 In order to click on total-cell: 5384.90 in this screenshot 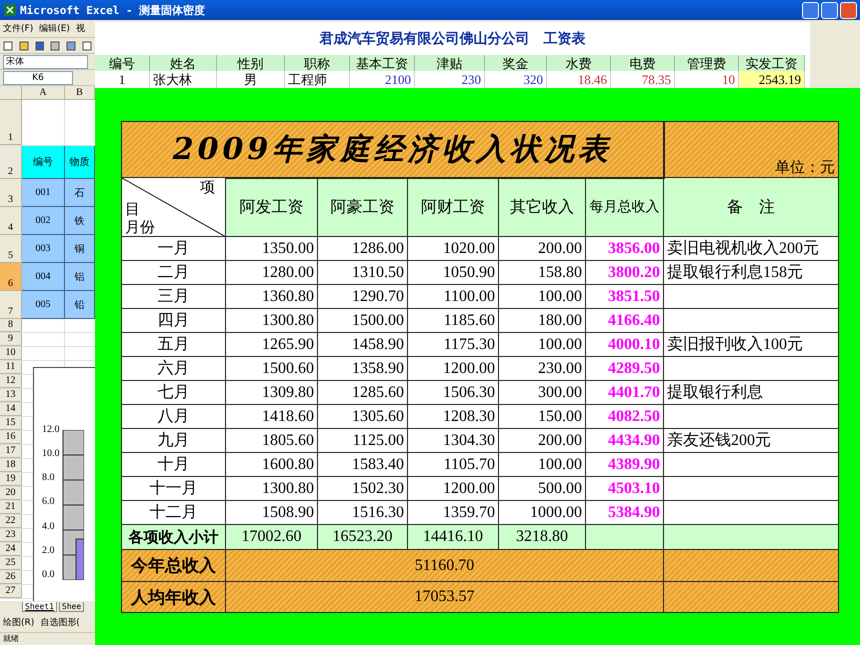, I will do `click(625, 512)`.